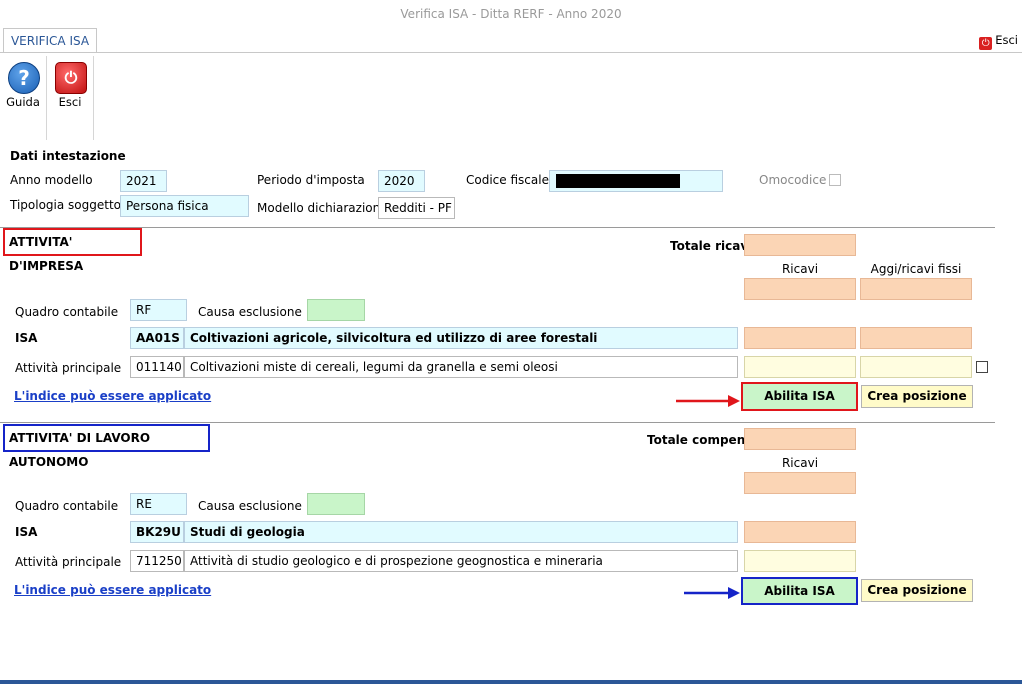  What do you see at coordinates (112, 396) in the screenshot?
I see `indice-applicato-link: L'indice può essere applicato` at bounding box center [112, 396].